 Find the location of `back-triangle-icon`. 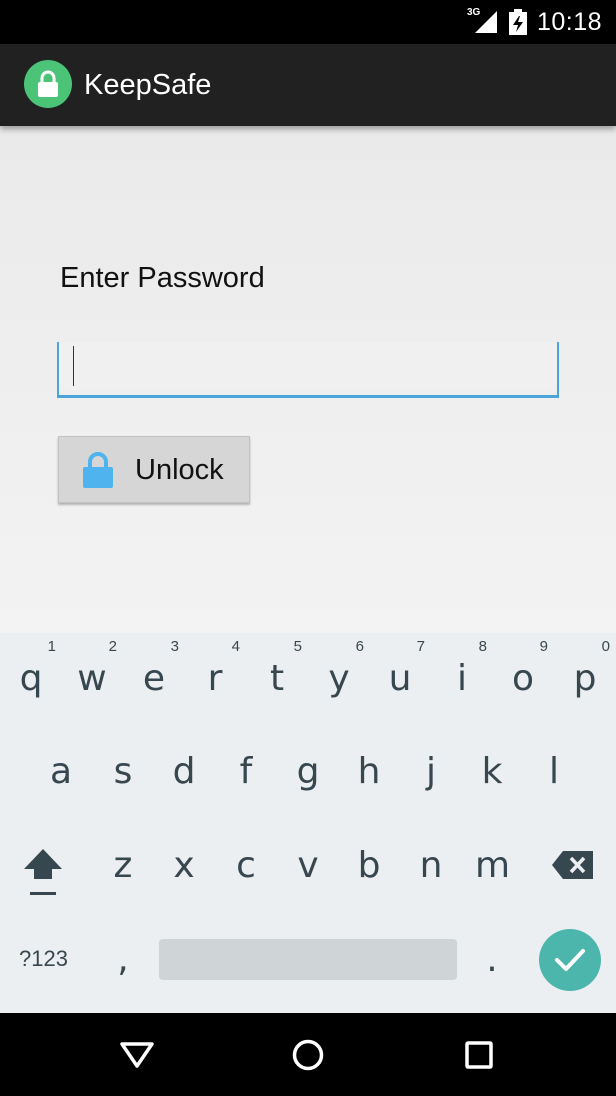

back-triangle-icon is located at coordinates (137, 1055).